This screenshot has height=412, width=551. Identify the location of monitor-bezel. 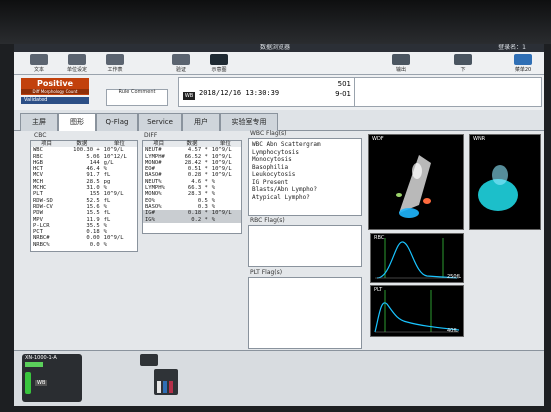
(275, 22).